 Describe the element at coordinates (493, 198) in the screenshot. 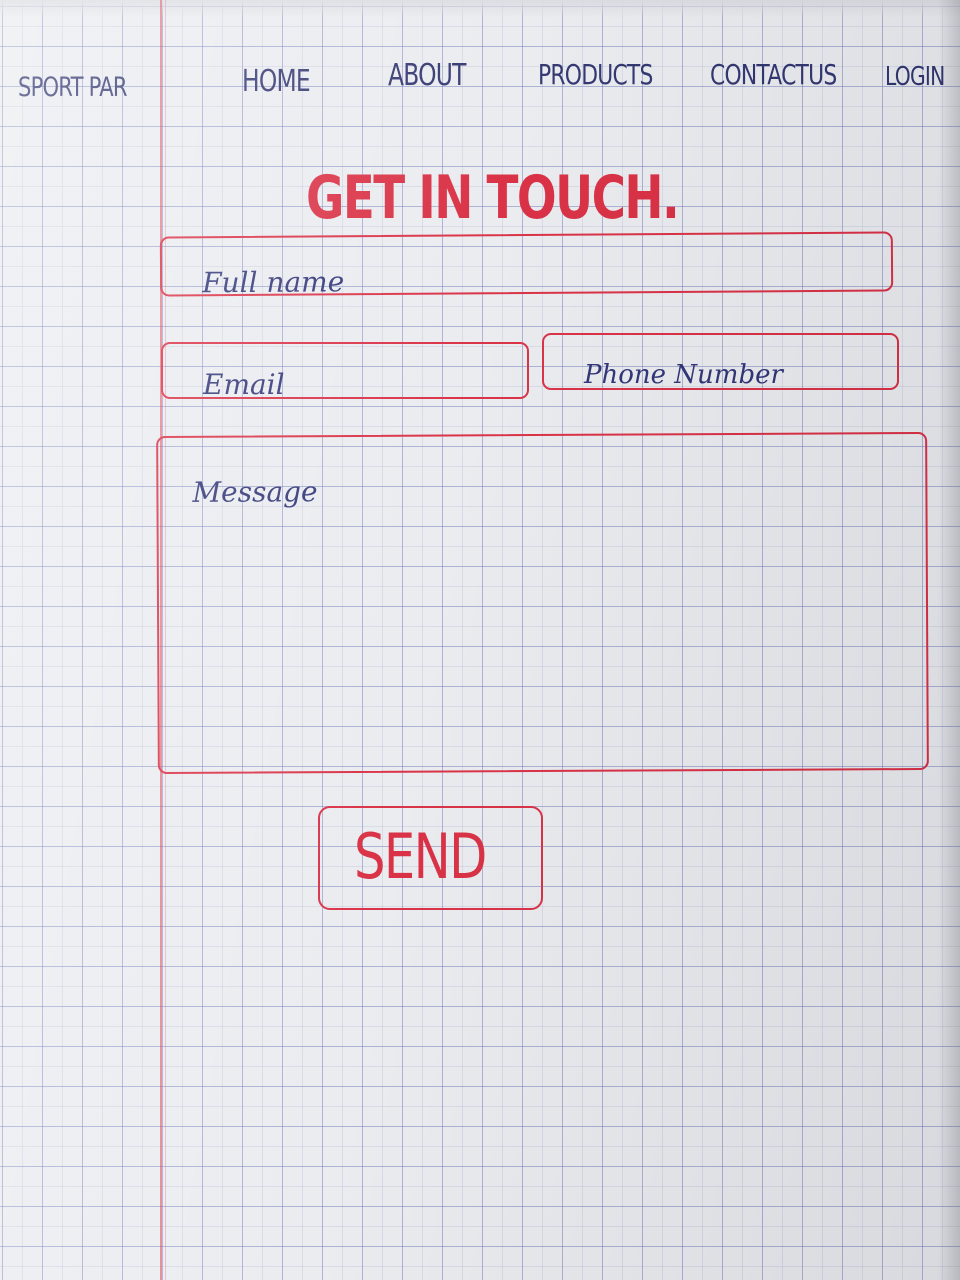

I see `page-title: GET IN TOUCH.` at that location.